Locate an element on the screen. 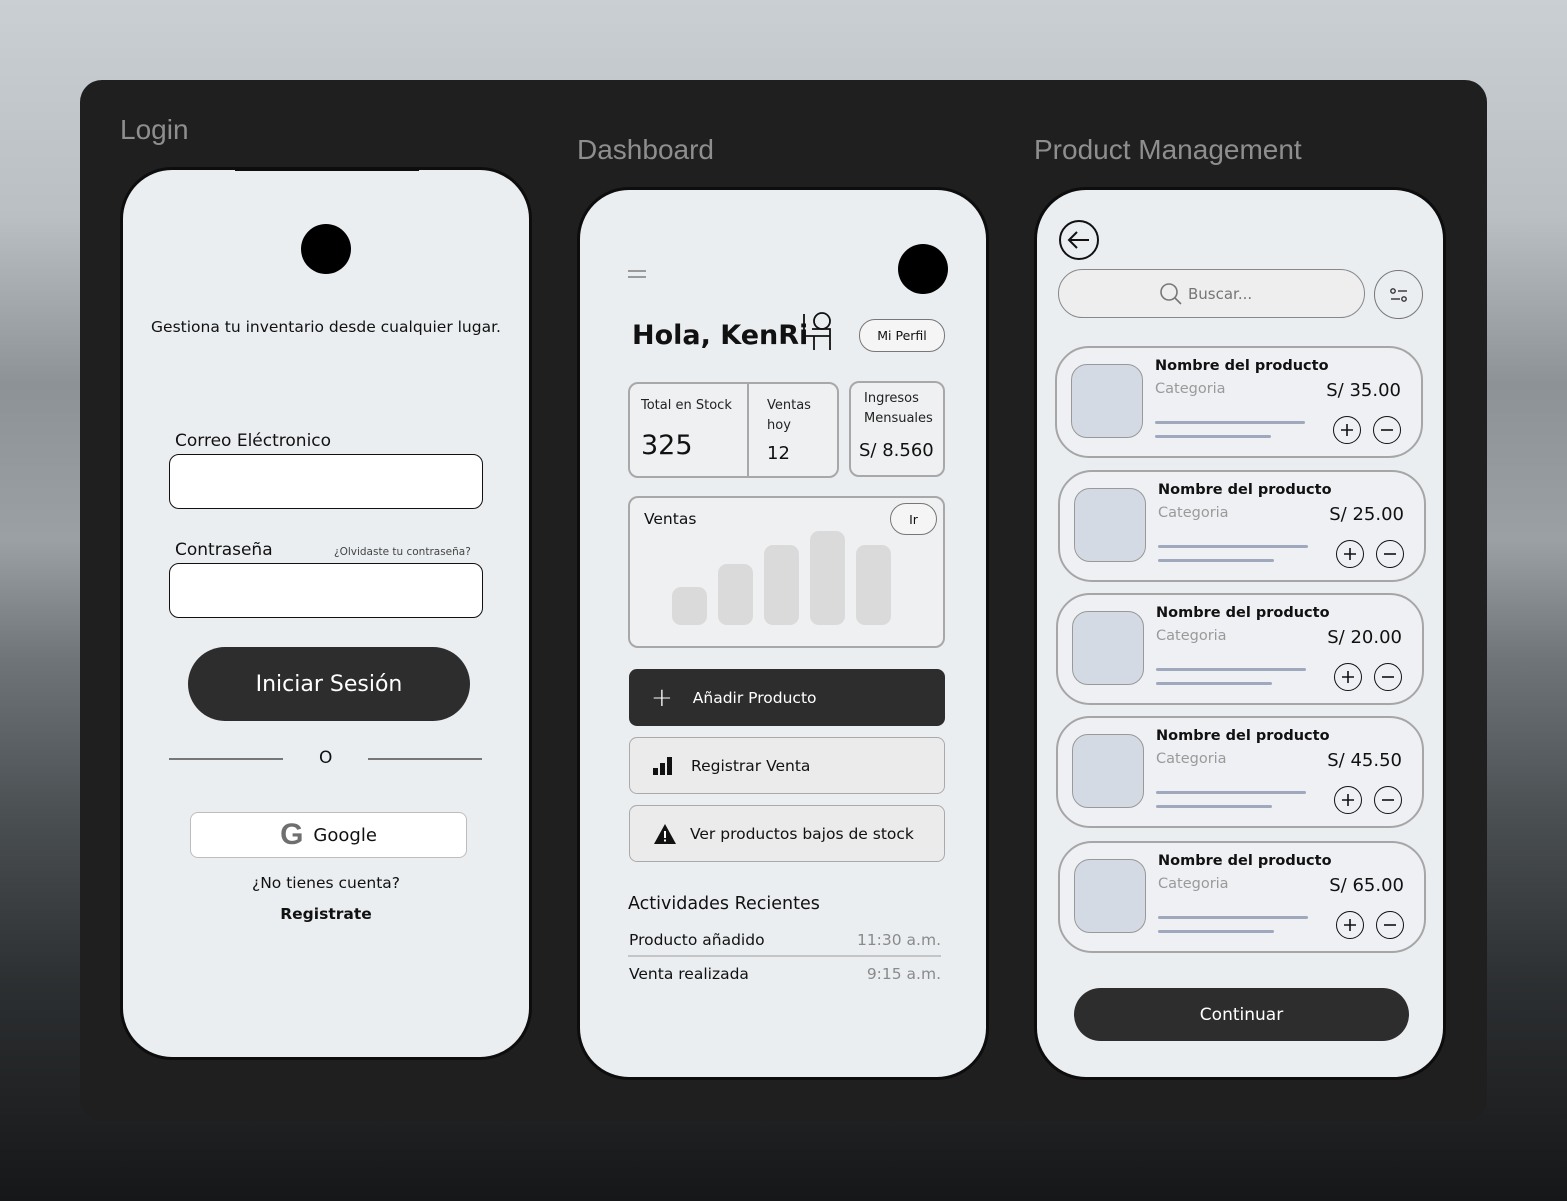 Image resolution: width=1567 pixels, height=1201 pixels. activity-row: Venta realizada 9:15 a.m. is located at coordinates (785, 974).